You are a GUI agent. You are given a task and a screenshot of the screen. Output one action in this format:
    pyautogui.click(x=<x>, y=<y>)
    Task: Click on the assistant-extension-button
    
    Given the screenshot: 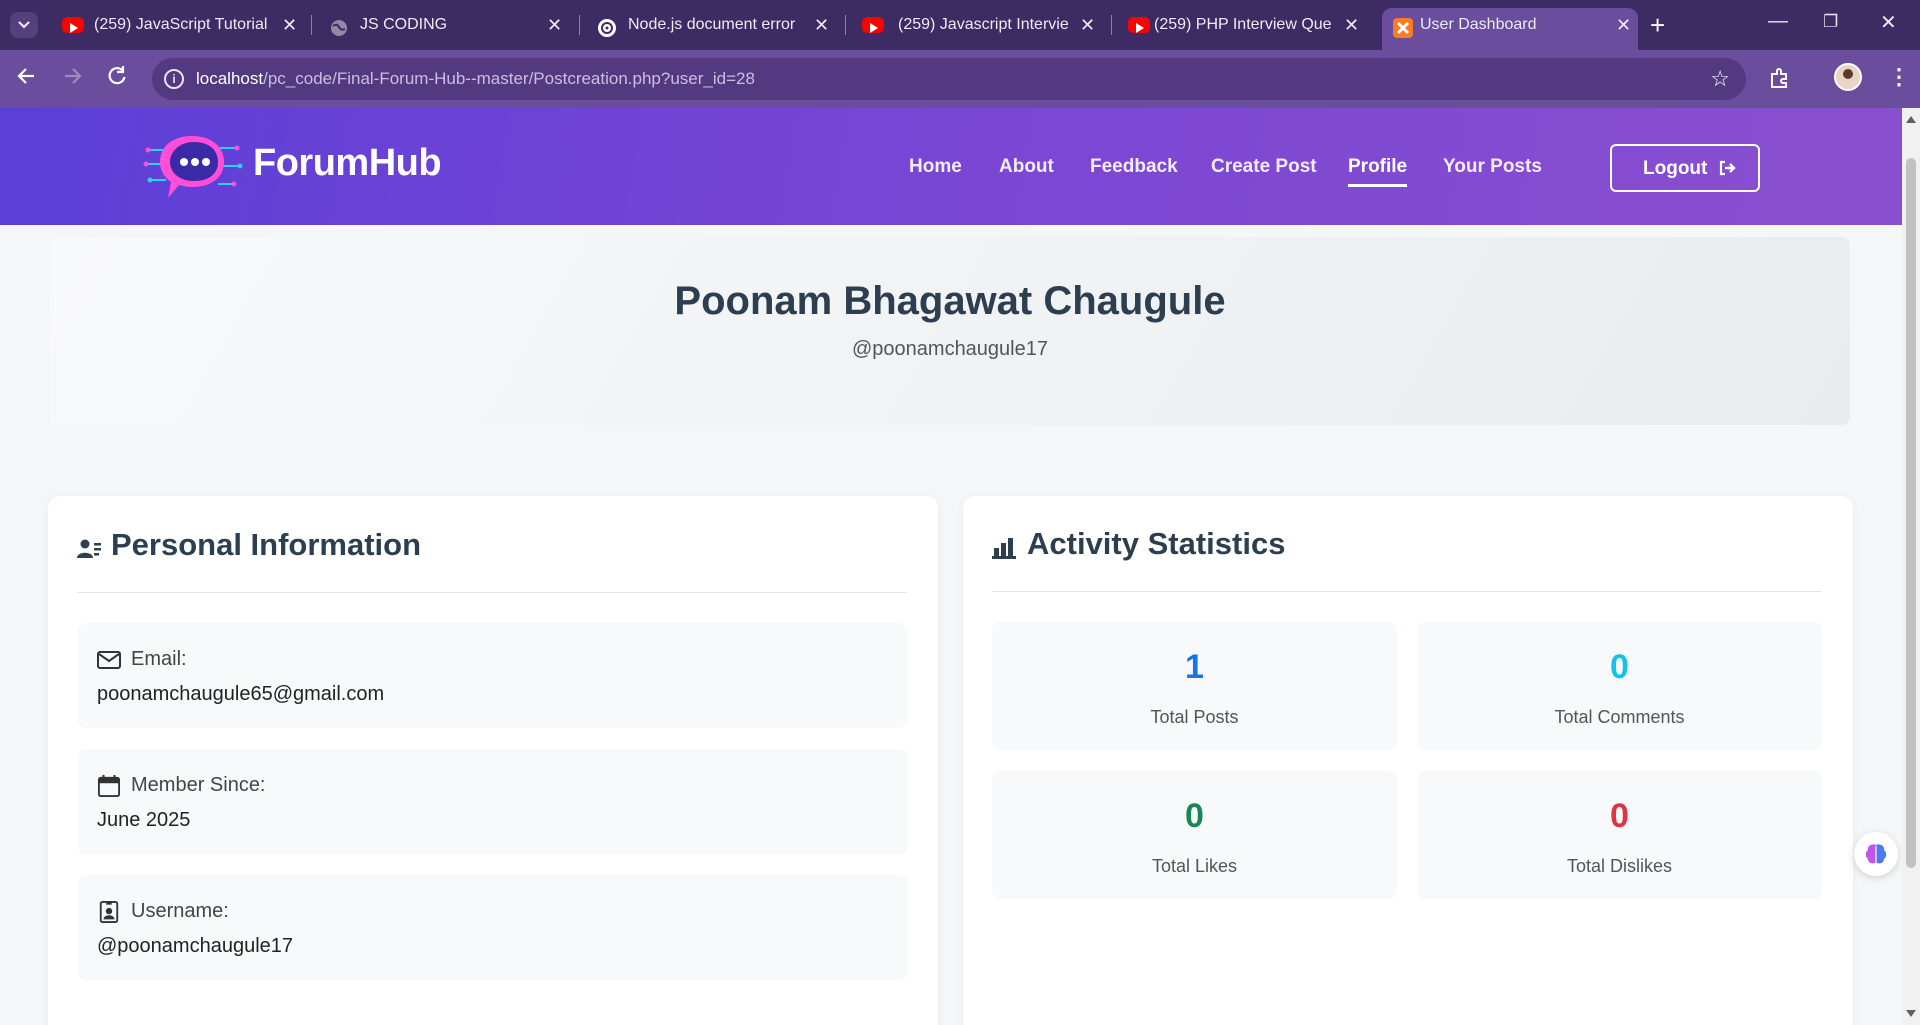 What is the action you would take?
    pyautogui.click(x=1876, y=854)
    